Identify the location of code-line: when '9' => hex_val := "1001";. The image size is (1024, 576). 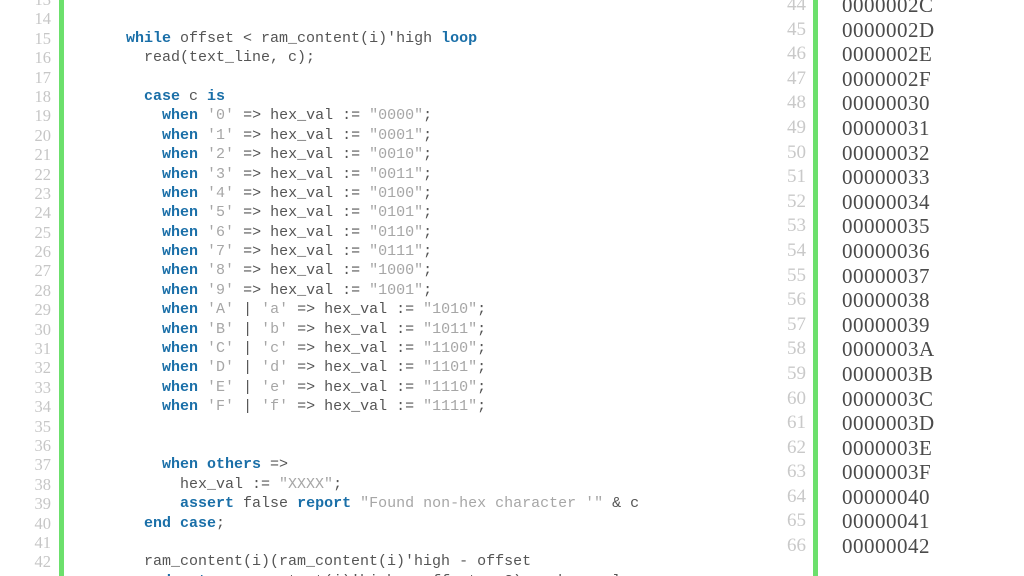
(416, 290).